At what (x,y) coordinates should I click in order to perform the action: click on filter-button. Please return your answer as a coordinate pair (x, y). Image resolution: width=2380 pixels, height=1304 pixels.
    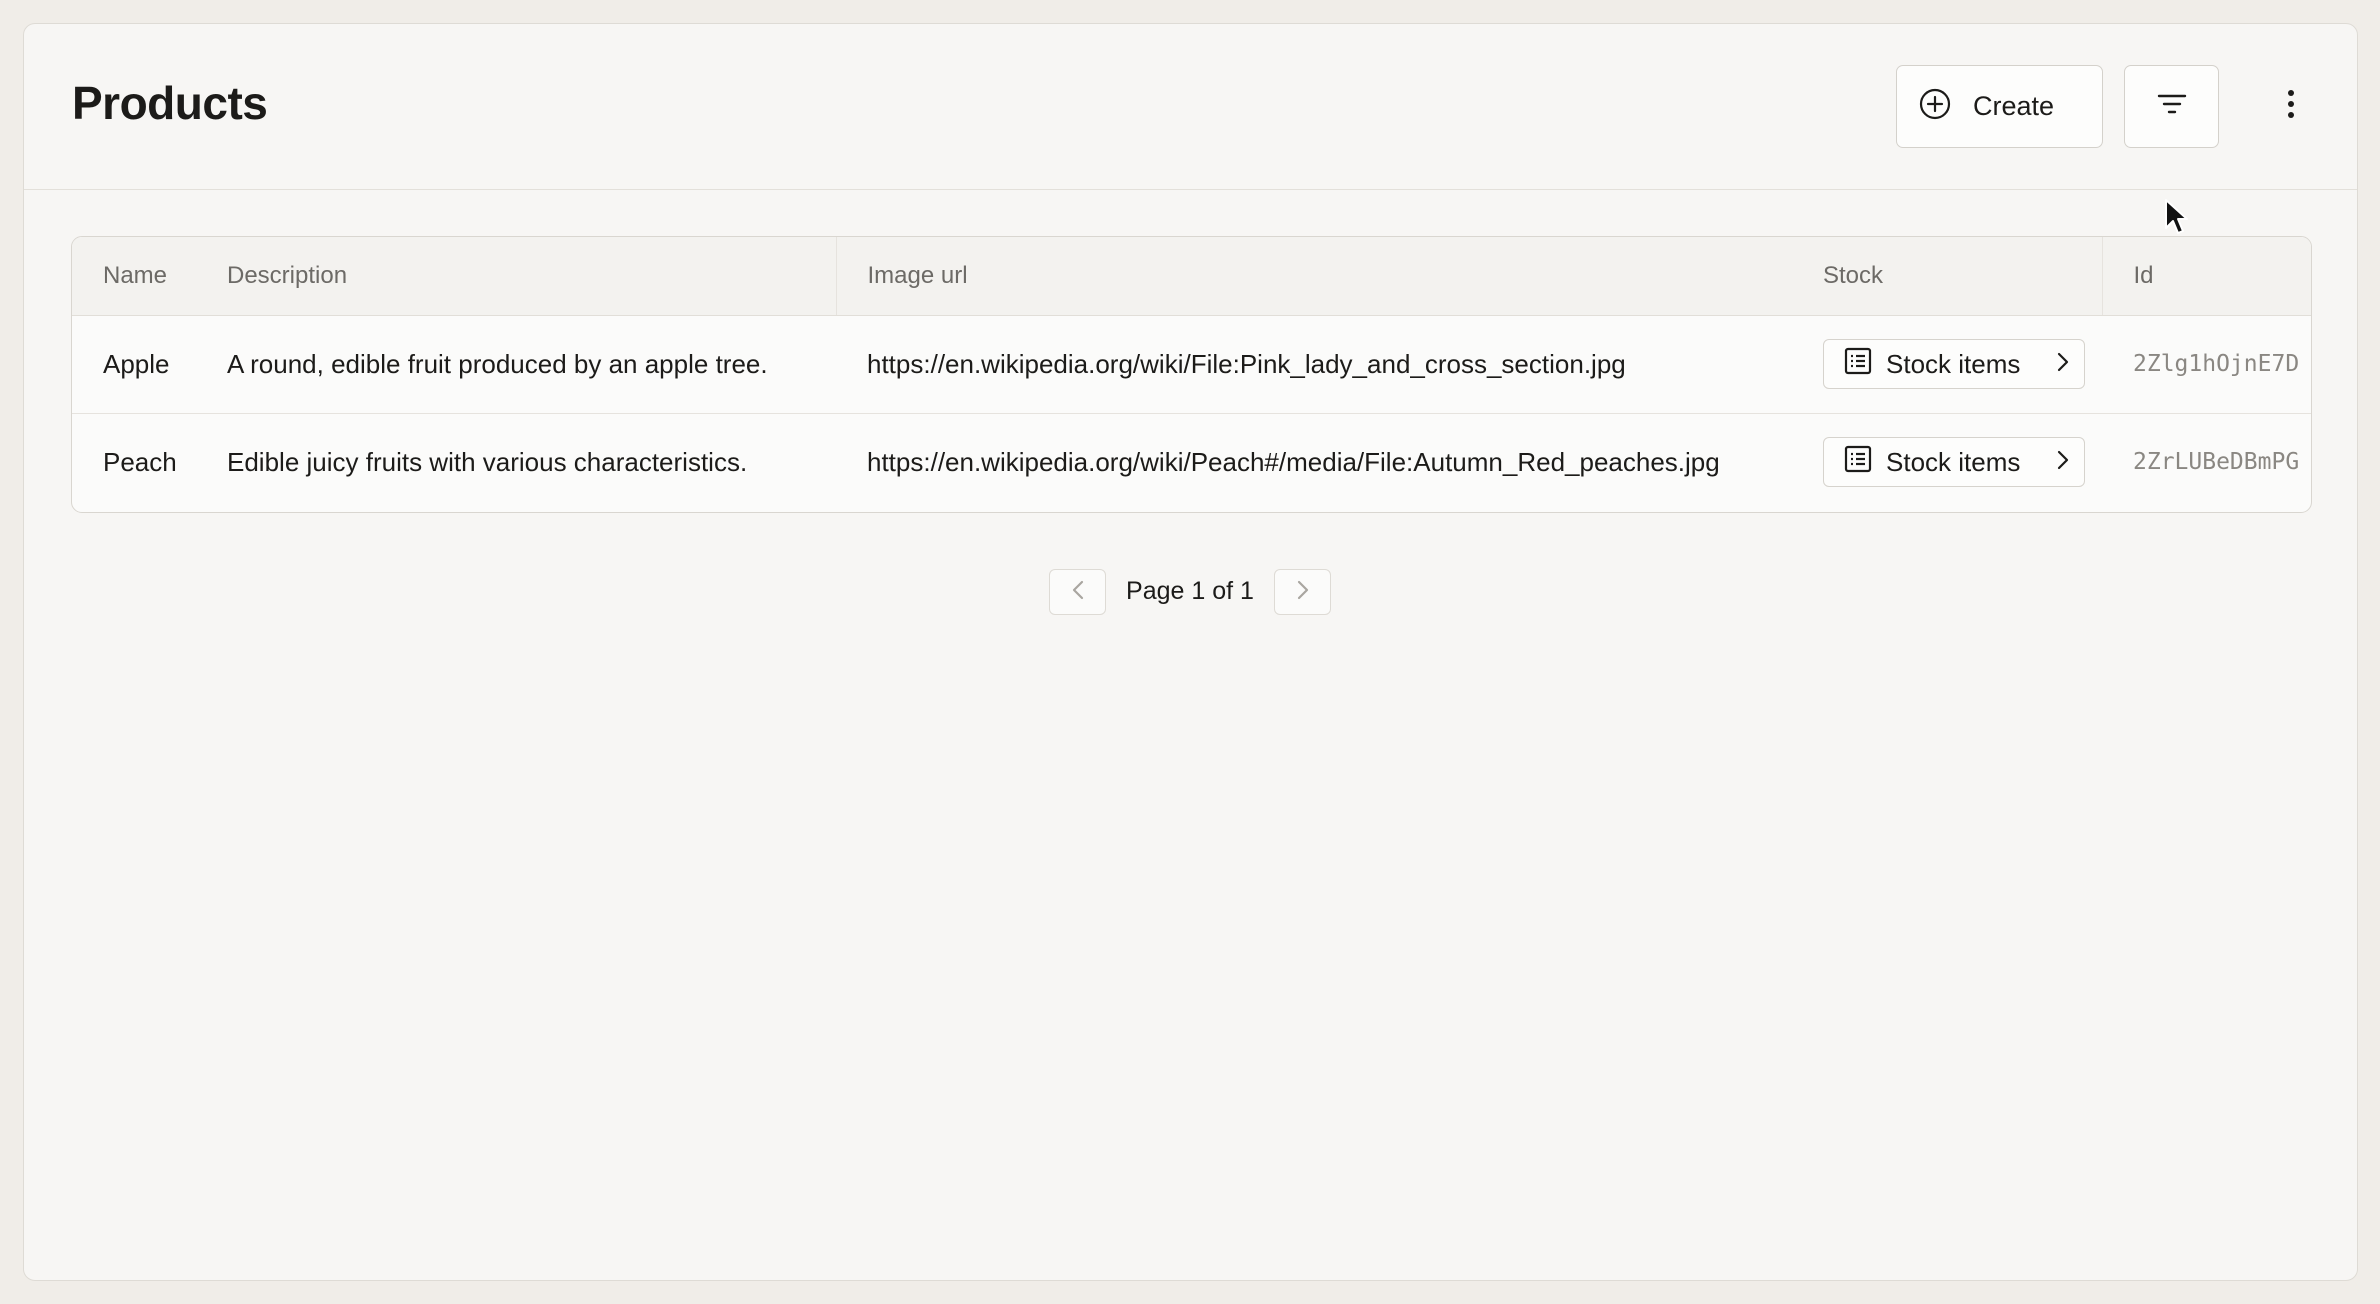
    Looking at the image, I should click on (2171, 106).